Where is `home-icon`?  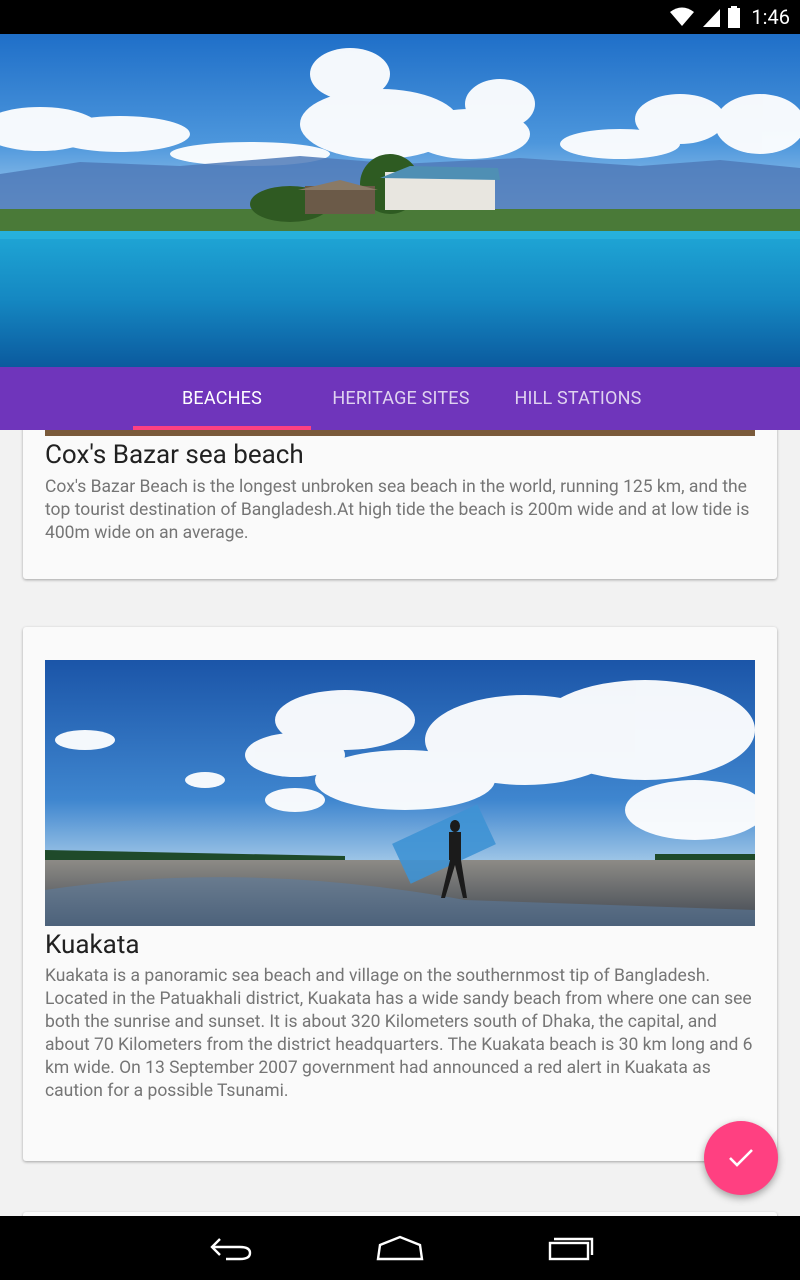 home-icon is located at coordinates (400, 1248).